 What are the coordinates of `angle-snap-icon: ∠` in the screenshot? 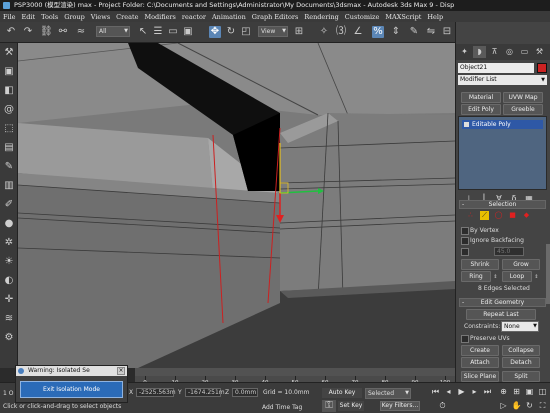 It's located at (358, 32).